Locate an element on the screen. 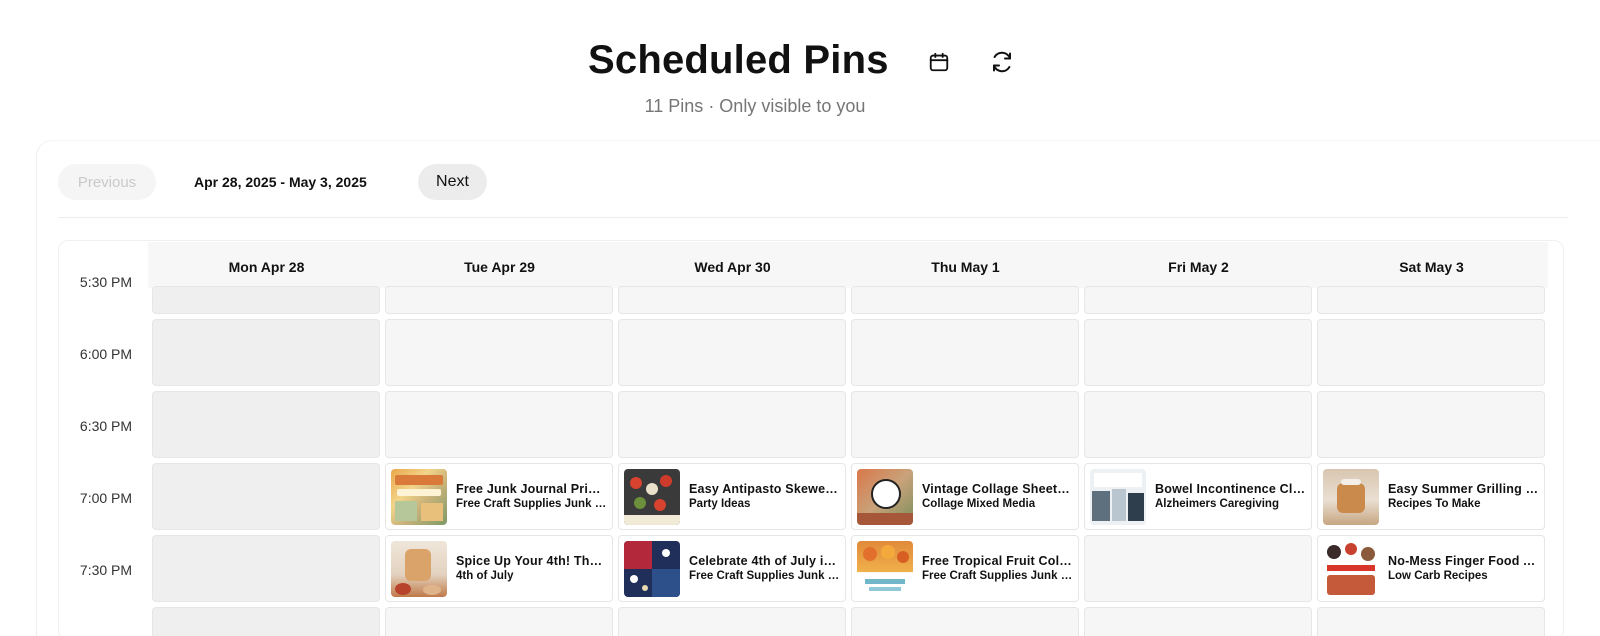  refresh-icon is located at coordinates (1002, 62).